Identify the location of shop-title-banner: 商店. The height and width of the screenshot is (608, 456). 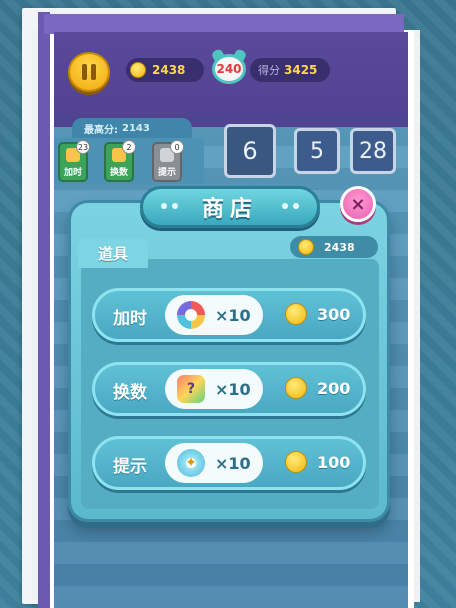
(230, 207).